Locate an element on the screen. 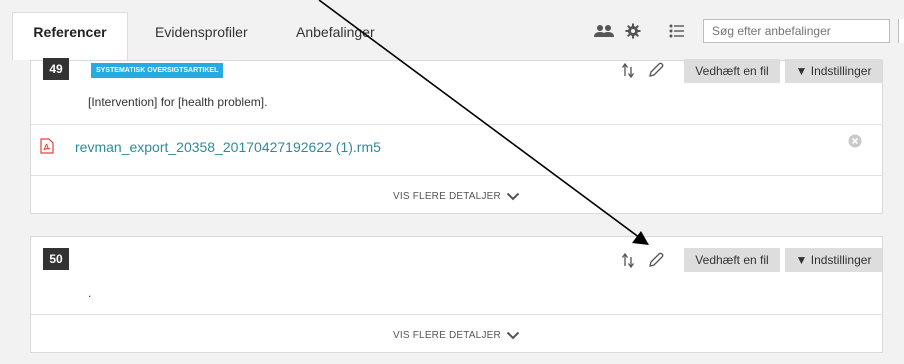 This screenshot has width=904, height=364. reference-number: 50 is located at coordinates (56, 259).